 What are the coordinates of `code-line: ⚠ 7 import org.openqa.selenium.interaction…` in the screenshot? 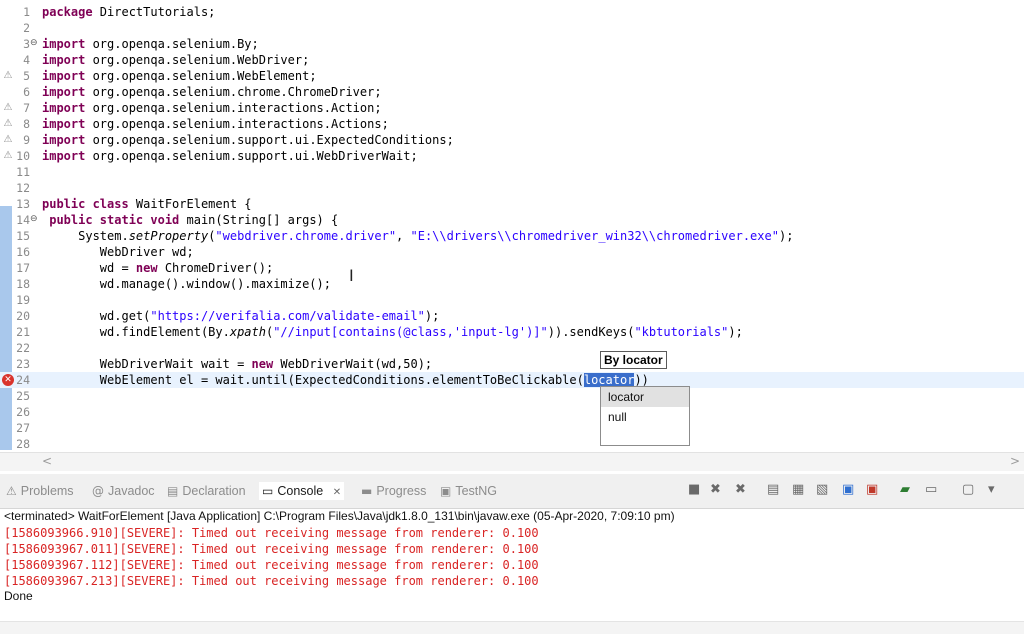 It's located at (512, 108).